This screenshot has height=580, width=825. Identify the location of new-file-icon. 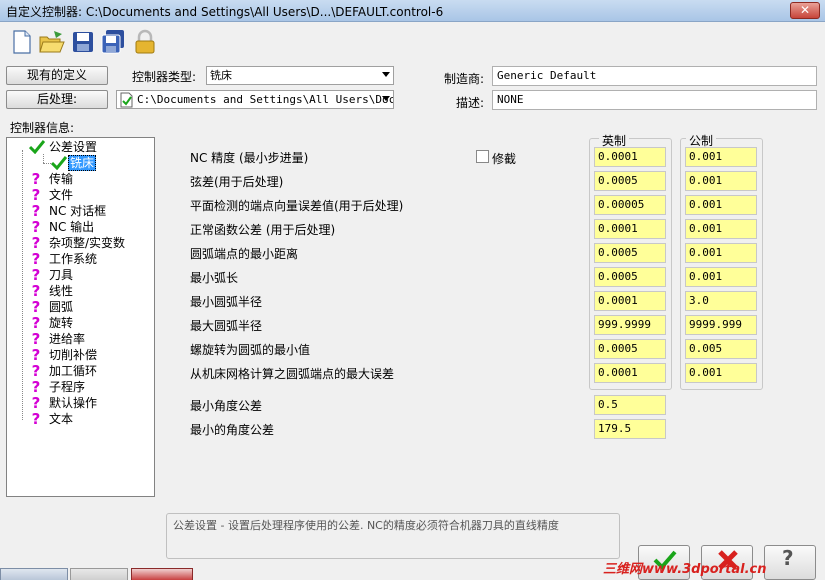
(22, 42).